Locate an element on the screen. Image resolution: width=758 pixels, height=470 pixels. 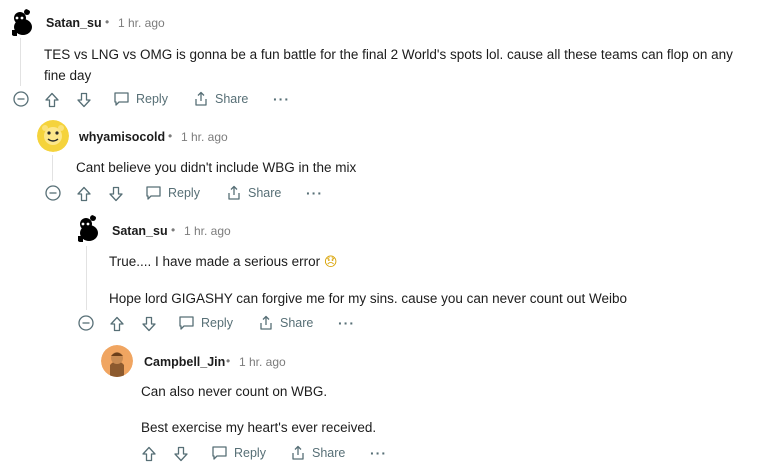
comment-author: Campbell_Jin is located at coordinates (184, 362).